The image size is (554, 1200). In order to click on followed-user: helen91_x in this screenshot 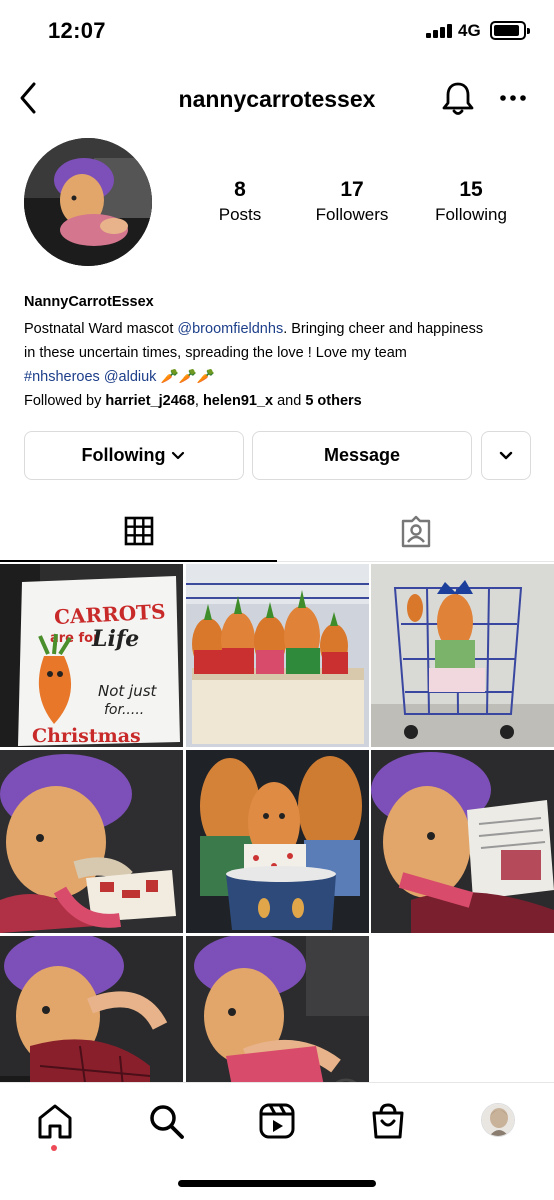, I will do `click(238, 401)`.